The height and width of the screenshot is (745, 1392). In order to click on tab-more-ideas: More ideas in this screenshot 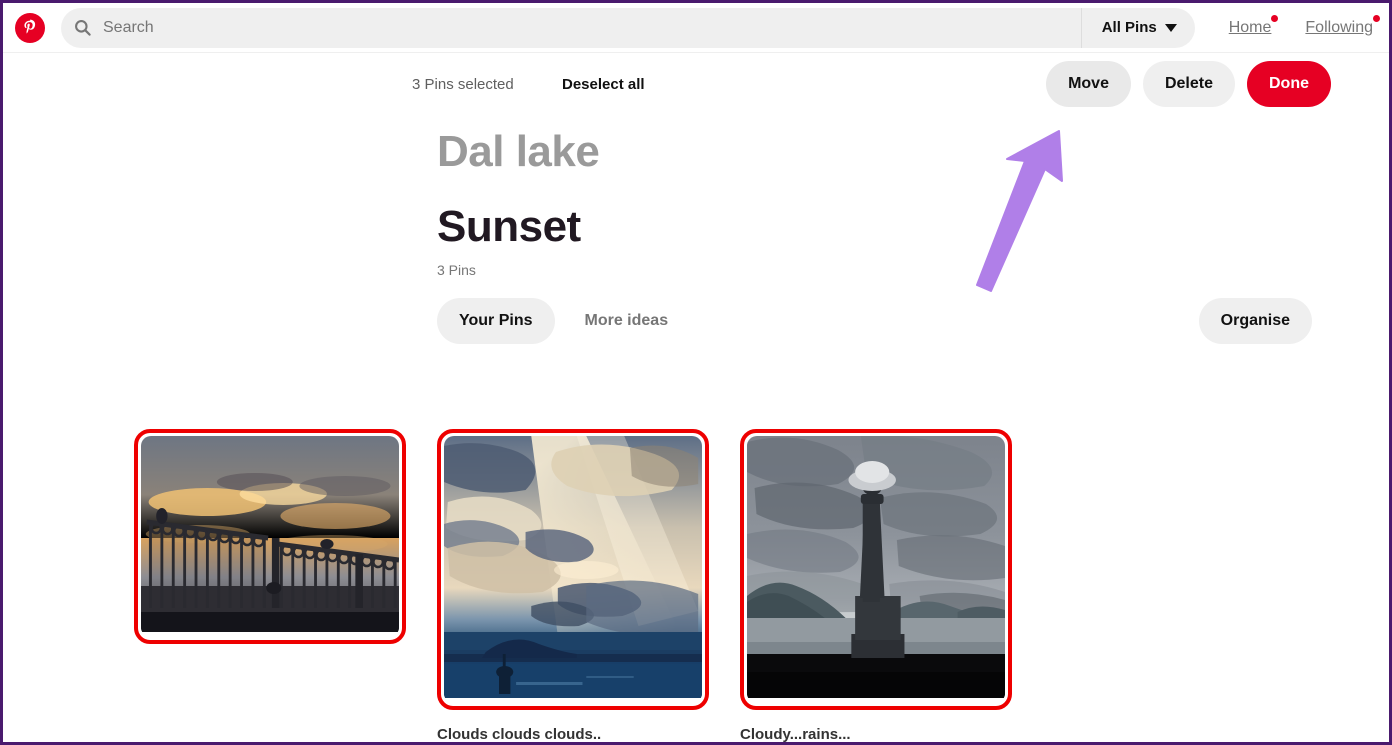, I will do `click(627, 321)`.